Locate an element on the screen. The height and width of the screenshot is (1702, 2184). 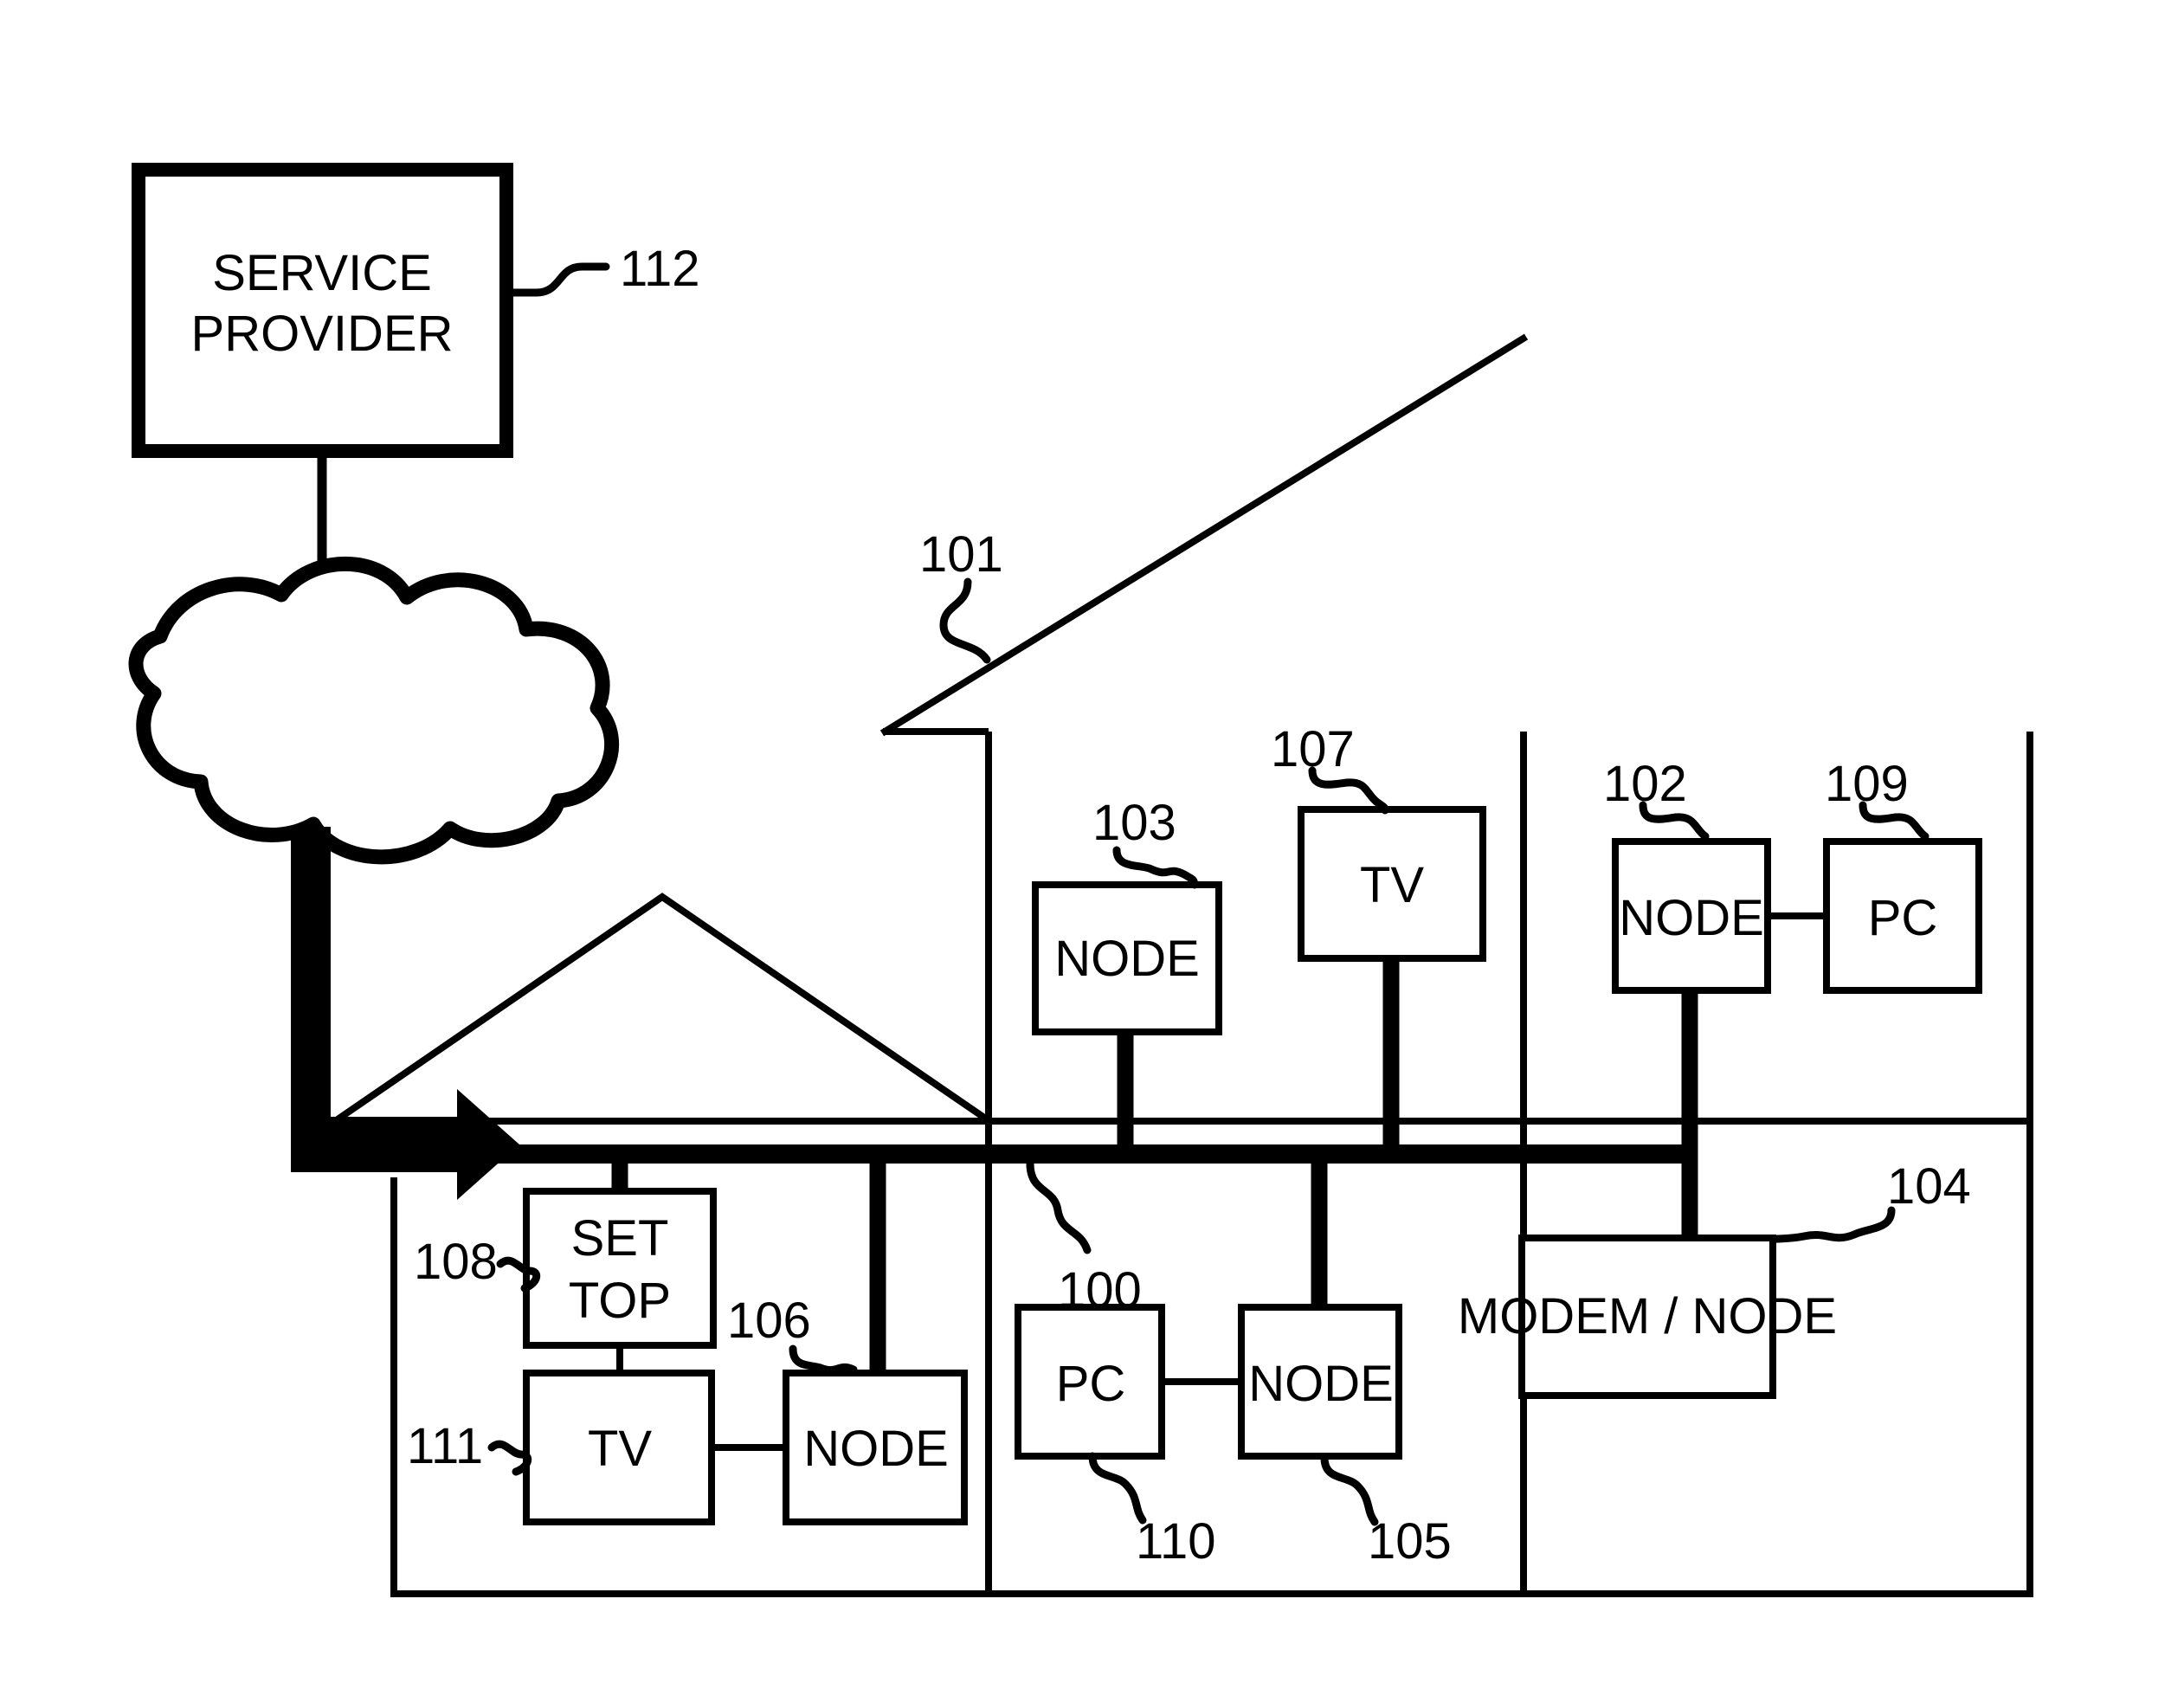
pc-110-group: PC 110 is located at coordinates (1115, 1437).